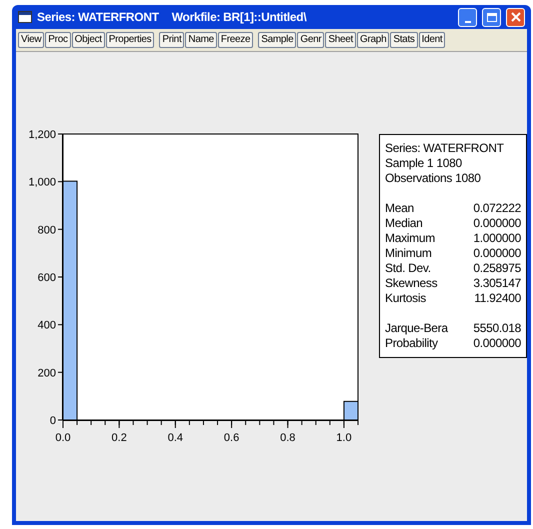 This screenshot has height=529, width=533. I want to click on toolbar-button: Stats, so click(404, 40).